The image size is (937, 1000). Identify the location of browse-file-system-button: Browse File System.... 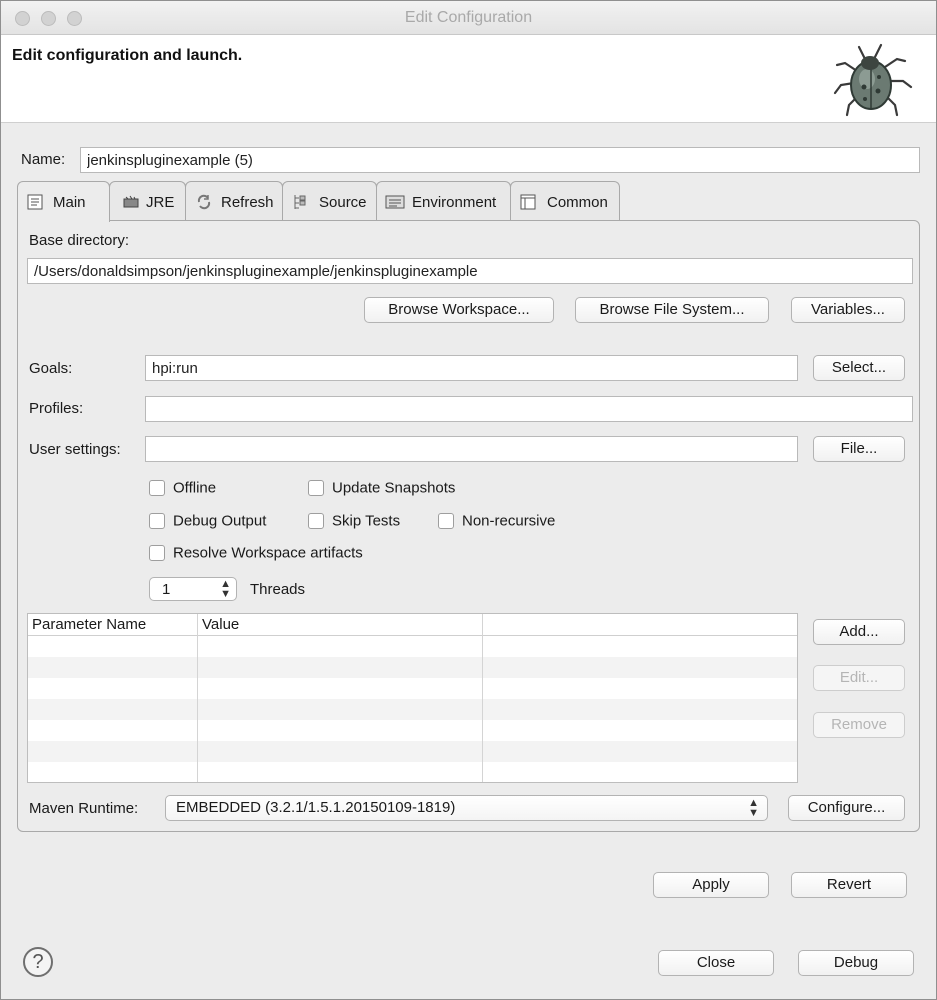
(672, 310).